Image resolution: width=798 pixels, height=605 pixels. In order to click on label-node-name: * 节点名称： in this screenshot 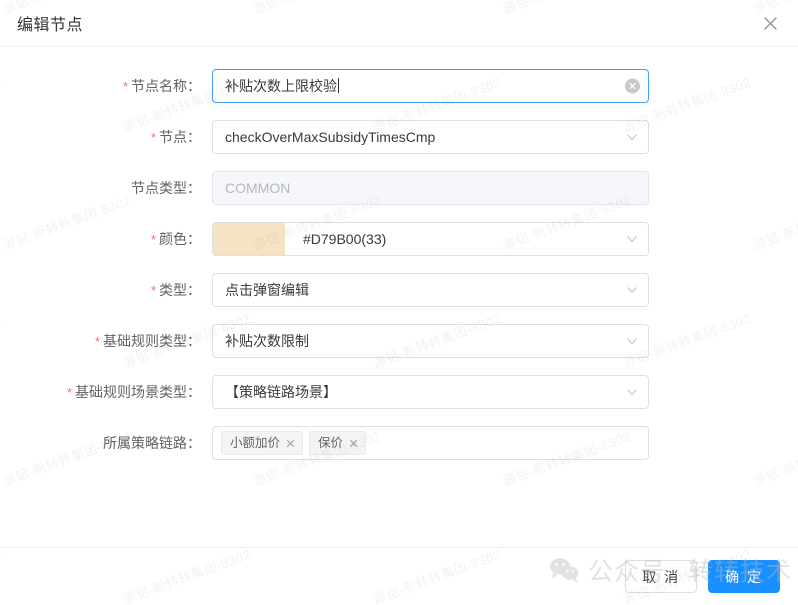, I will do `click(161, 86)`.